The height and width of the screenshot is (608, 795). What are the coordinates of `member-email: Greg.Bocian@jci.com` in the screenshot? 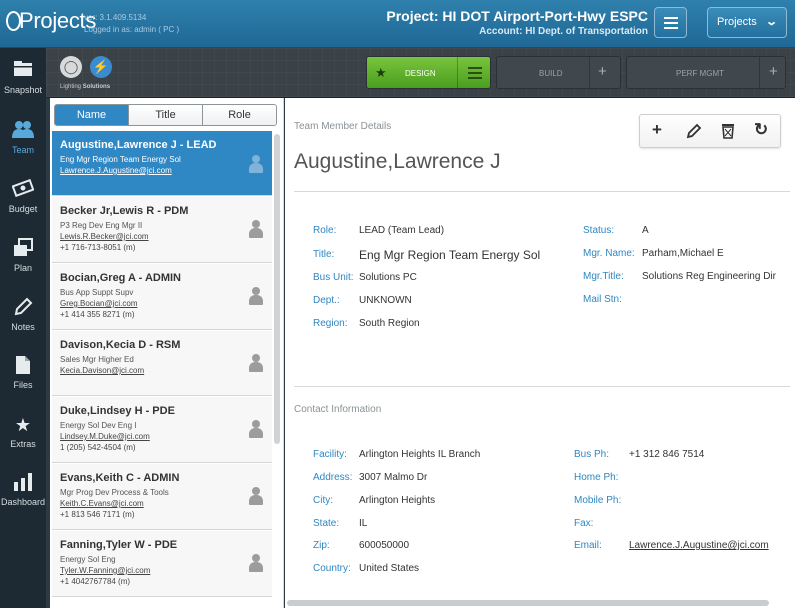 It's located at (166, 303).